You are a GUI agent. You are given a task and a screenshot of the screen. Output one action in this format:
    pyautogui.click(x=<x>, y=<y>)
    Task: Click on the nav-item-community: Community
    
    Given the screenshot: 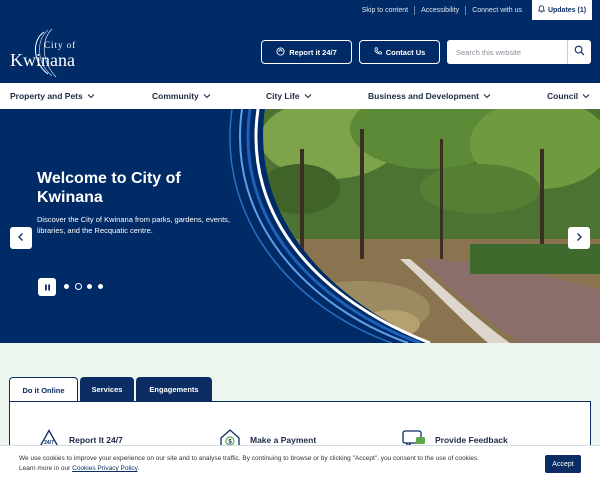 What is the action you would take?
    pyautogui.click(x=181, y=96)
    